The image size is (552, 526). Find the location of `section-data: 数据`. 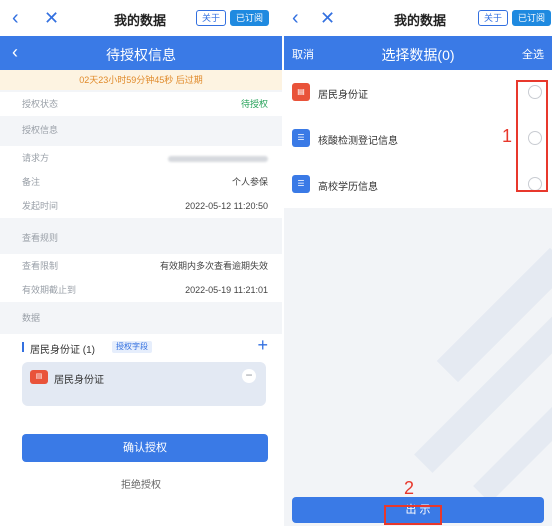

section-data: 数据 is located at coordinates (141, 318).